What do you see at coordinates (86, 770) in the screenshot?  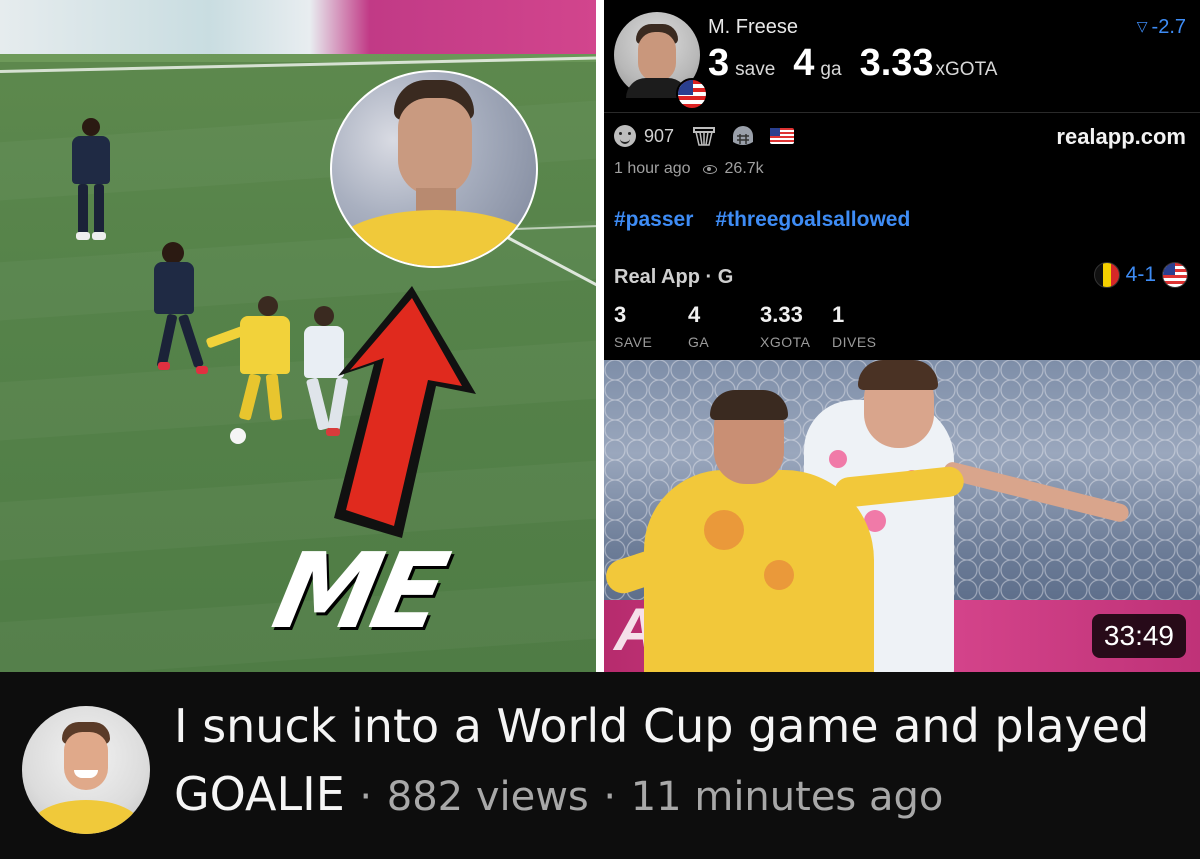 I see `channel-avatar` at bounding box center [86, 770].